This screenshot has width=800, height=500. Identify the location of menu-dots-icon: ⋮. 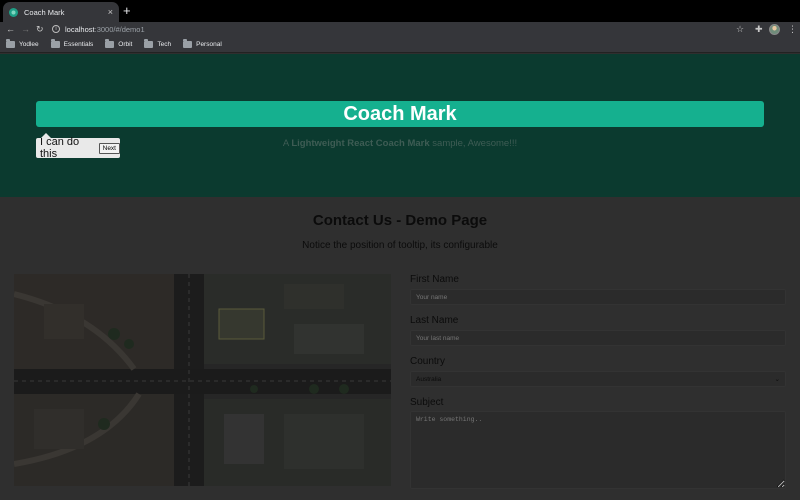
(792, 29).